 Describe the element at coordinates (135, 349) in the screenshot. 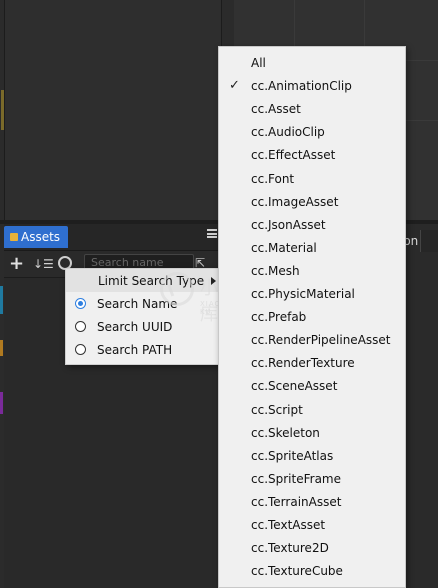

I see `search-path-label: Search PATH` at that location.